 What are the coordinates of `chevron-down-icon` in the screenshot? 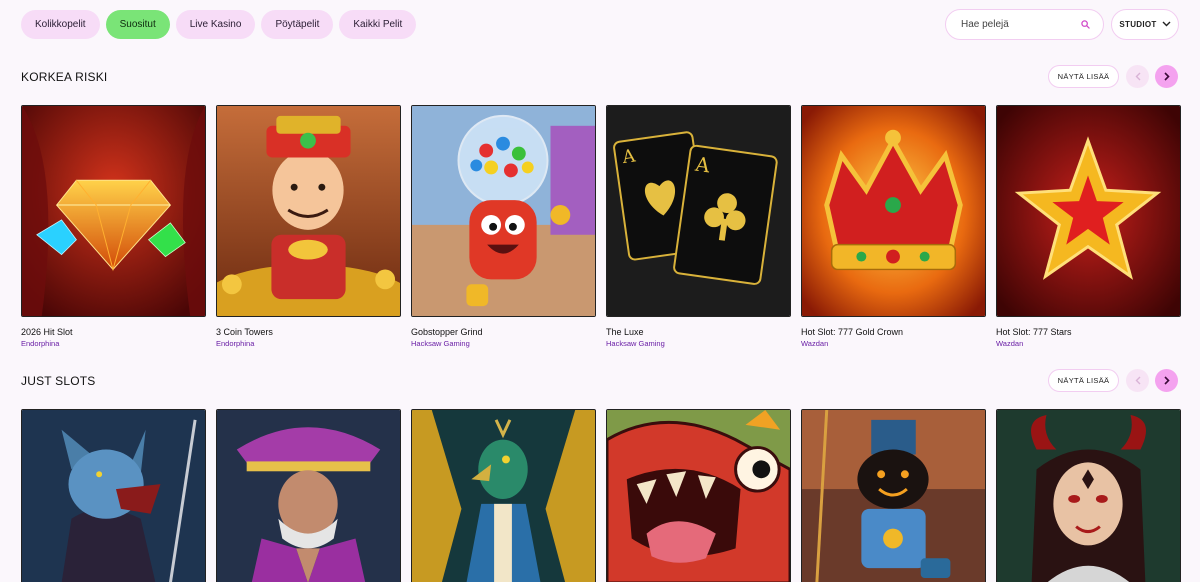 It's located at (1166, 24).